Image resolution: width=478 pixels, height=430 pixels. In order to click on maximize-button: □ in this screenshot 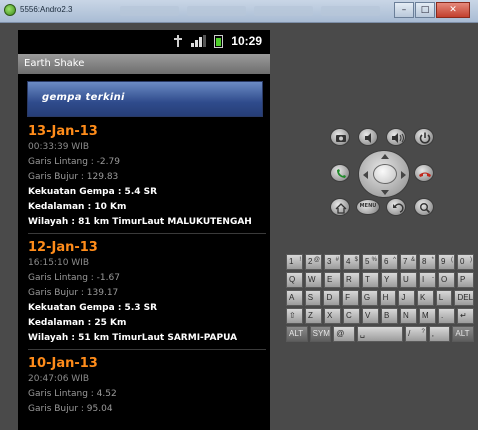, I will do `click(425, 10)`.